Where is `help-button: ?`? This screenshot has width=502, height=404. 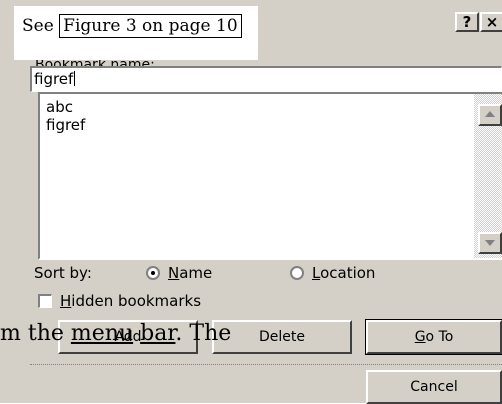
help-button: ? is located at coordinates (467, 22).